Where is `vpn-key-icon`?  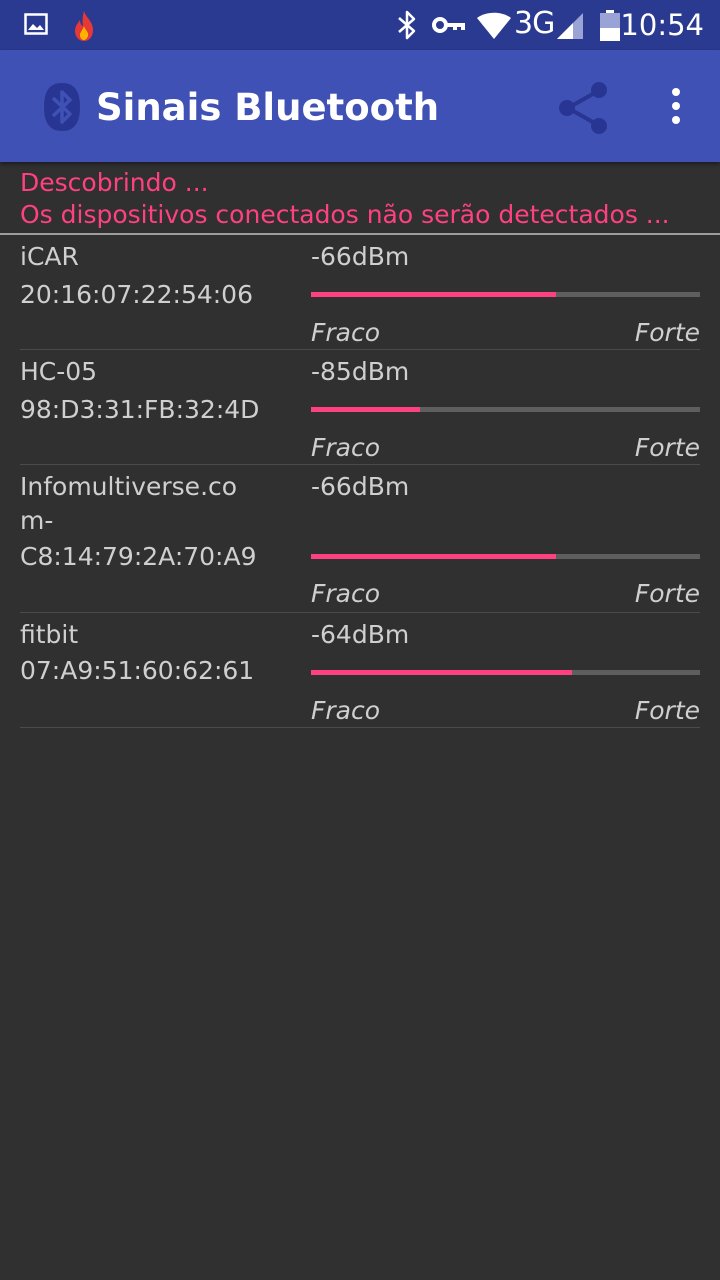
vpn-key-icon is located at coordinates (449, 27).